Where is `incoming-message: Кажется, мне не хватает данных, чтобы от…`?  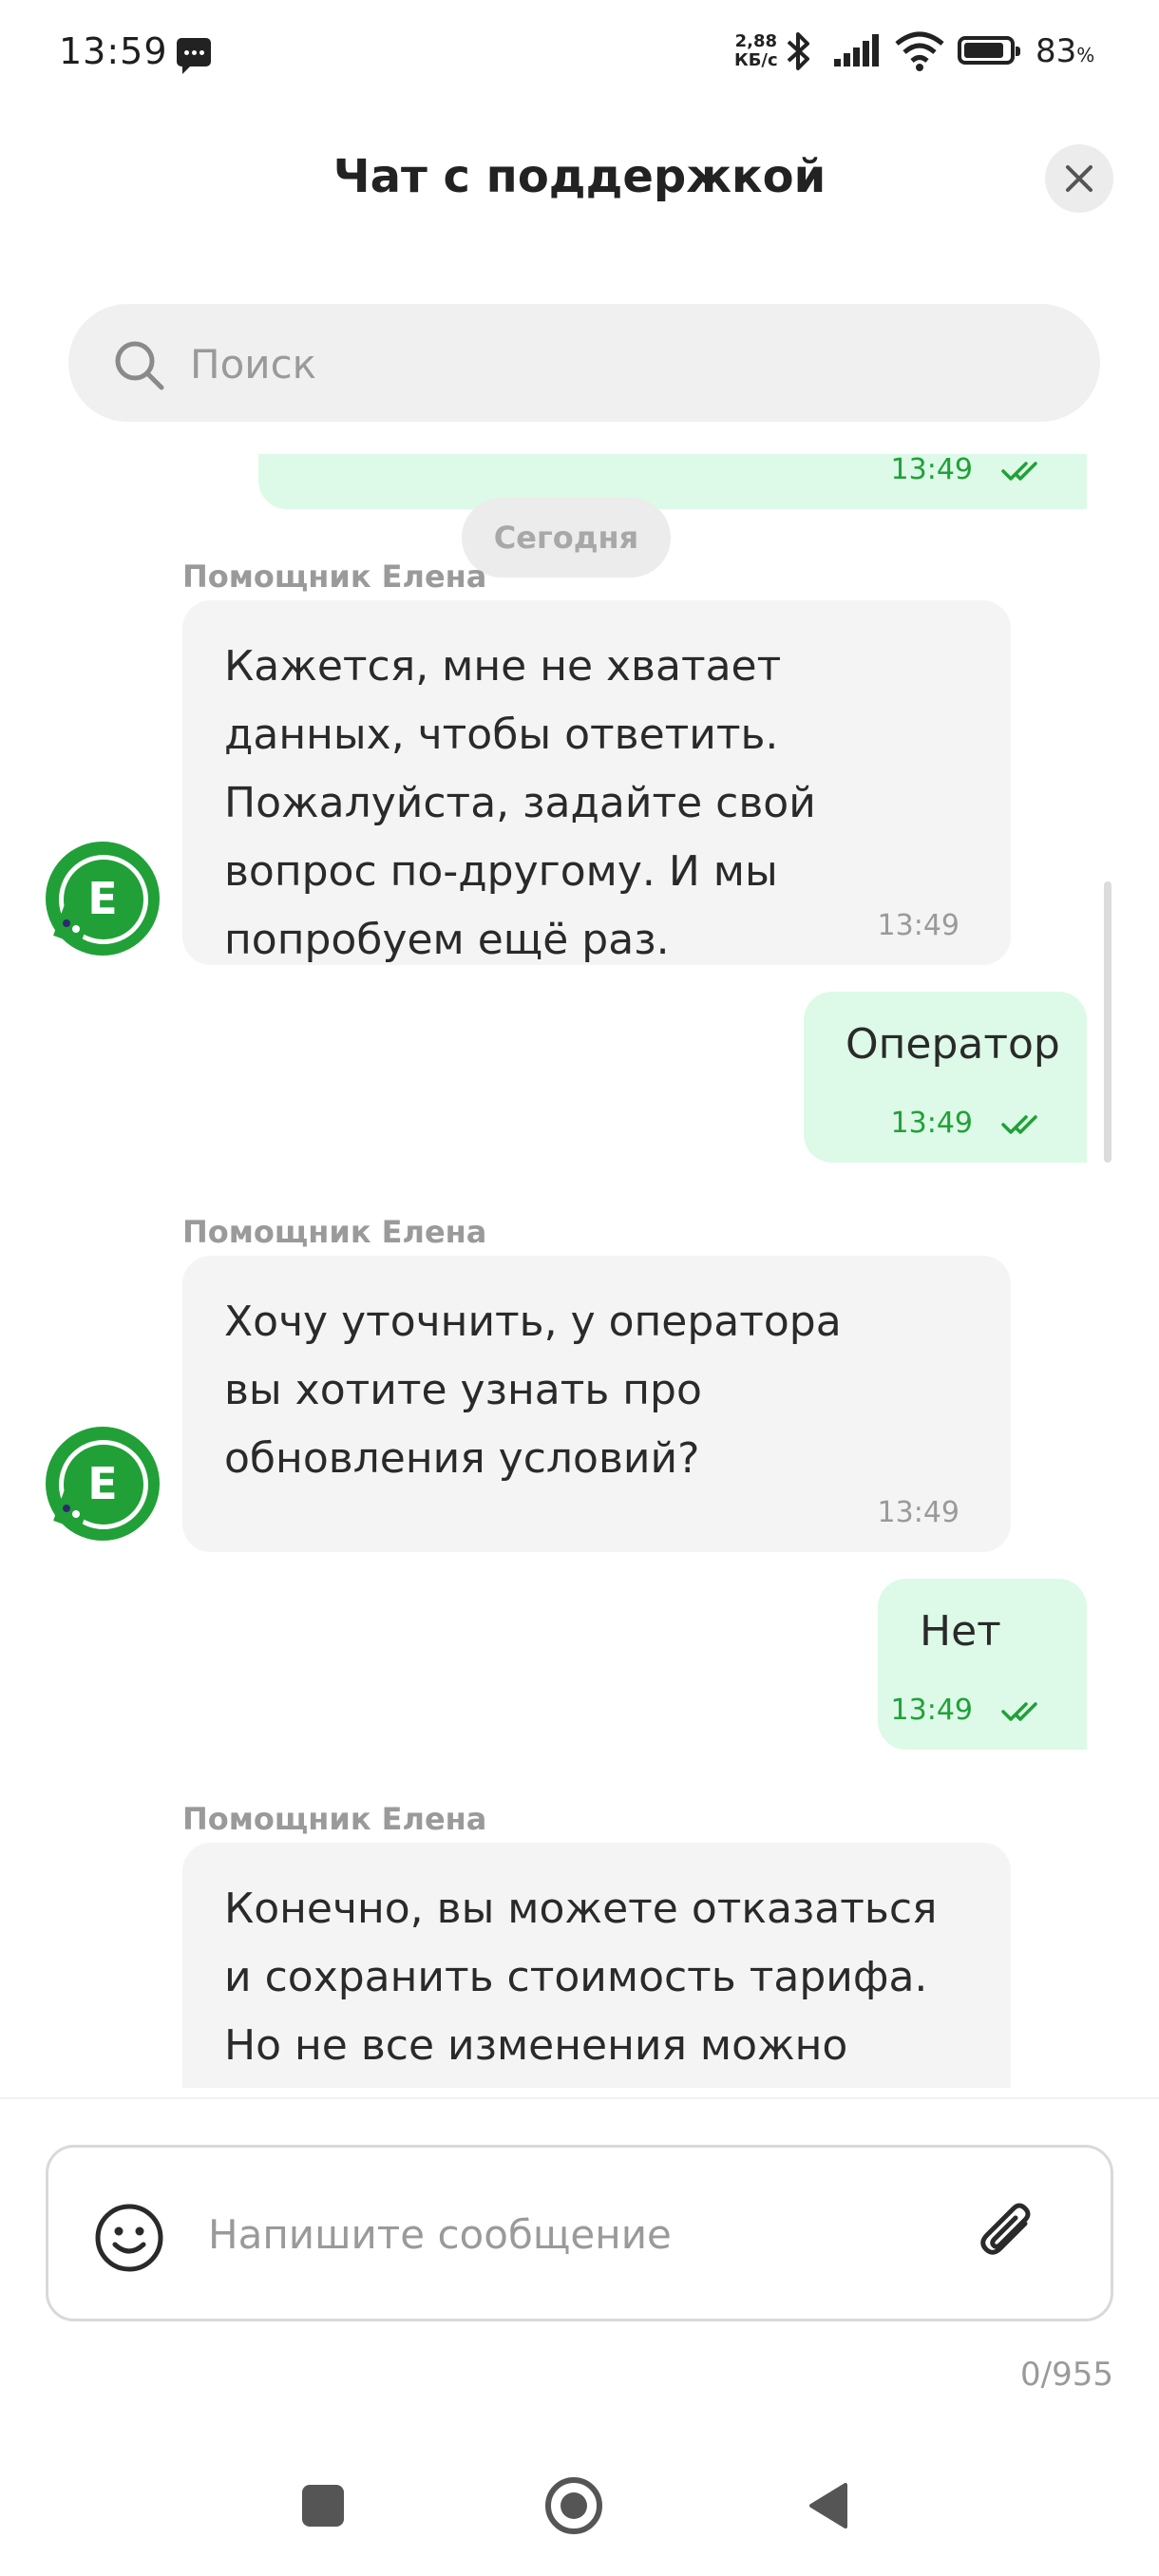
incoming-message: Кажется, мне не хватает данных, чтобы от… is located at coordinates (596, 782).